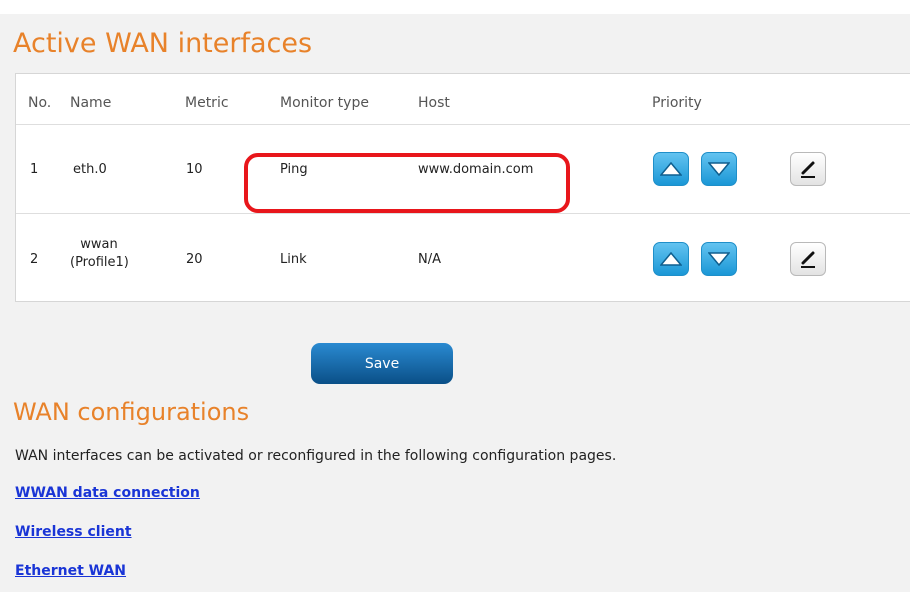  What do you see at coordinates (463, 213) in the screenshot?
I see `row-divider` at bounding box center [463, 213].